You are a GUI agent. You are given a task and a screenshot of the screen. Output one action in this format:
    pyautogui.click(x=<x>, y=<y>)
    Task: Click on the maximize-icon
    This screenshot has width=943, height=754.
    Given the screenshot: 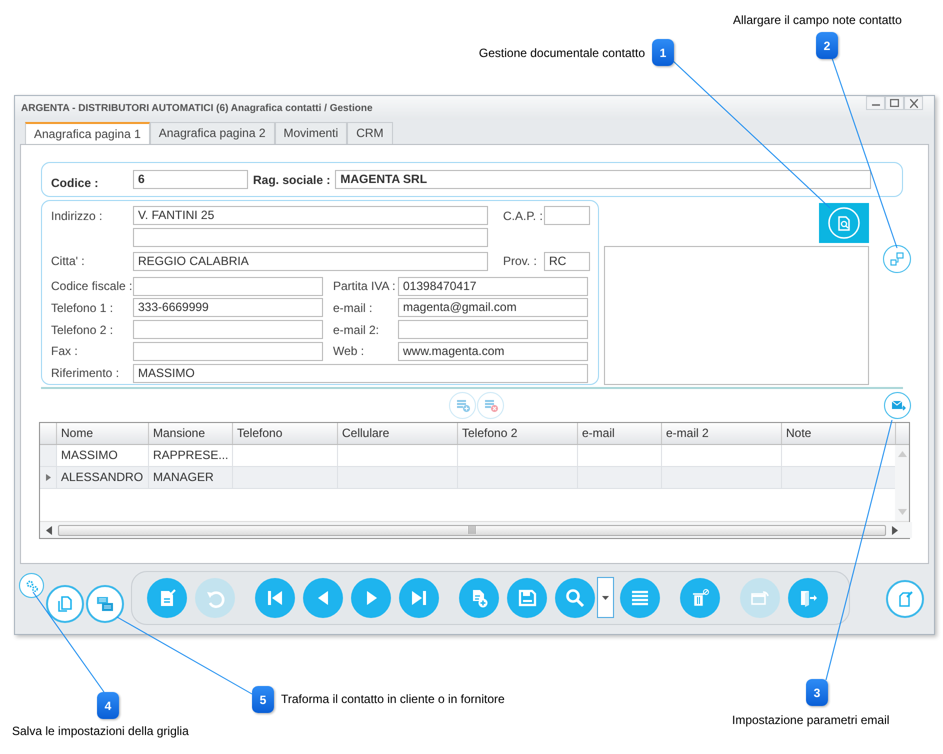 What is the action you would take?
    pyautogui.click(x=894, y=103)
    